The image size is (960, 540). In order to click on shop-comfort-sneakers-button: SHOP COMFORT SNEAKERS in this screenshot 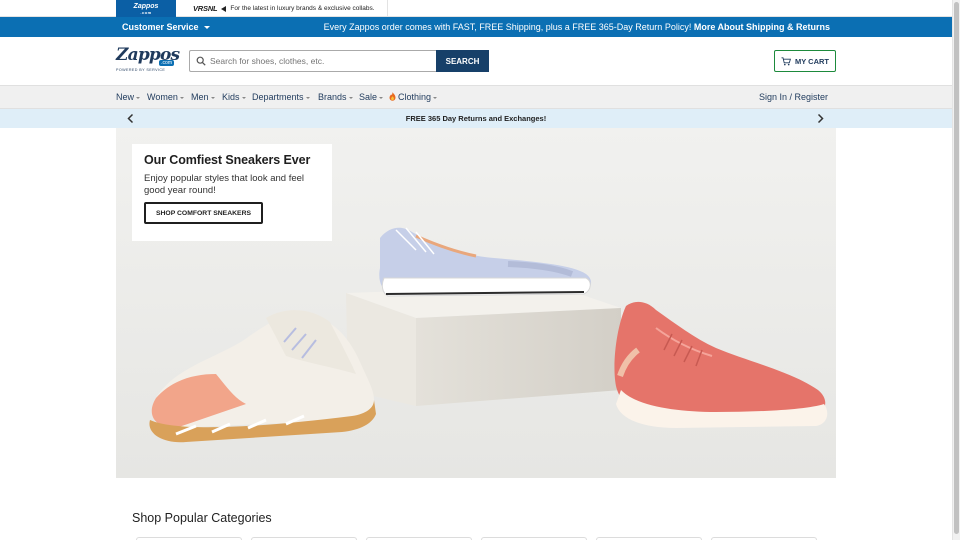, I will do `click(203, 213)`.